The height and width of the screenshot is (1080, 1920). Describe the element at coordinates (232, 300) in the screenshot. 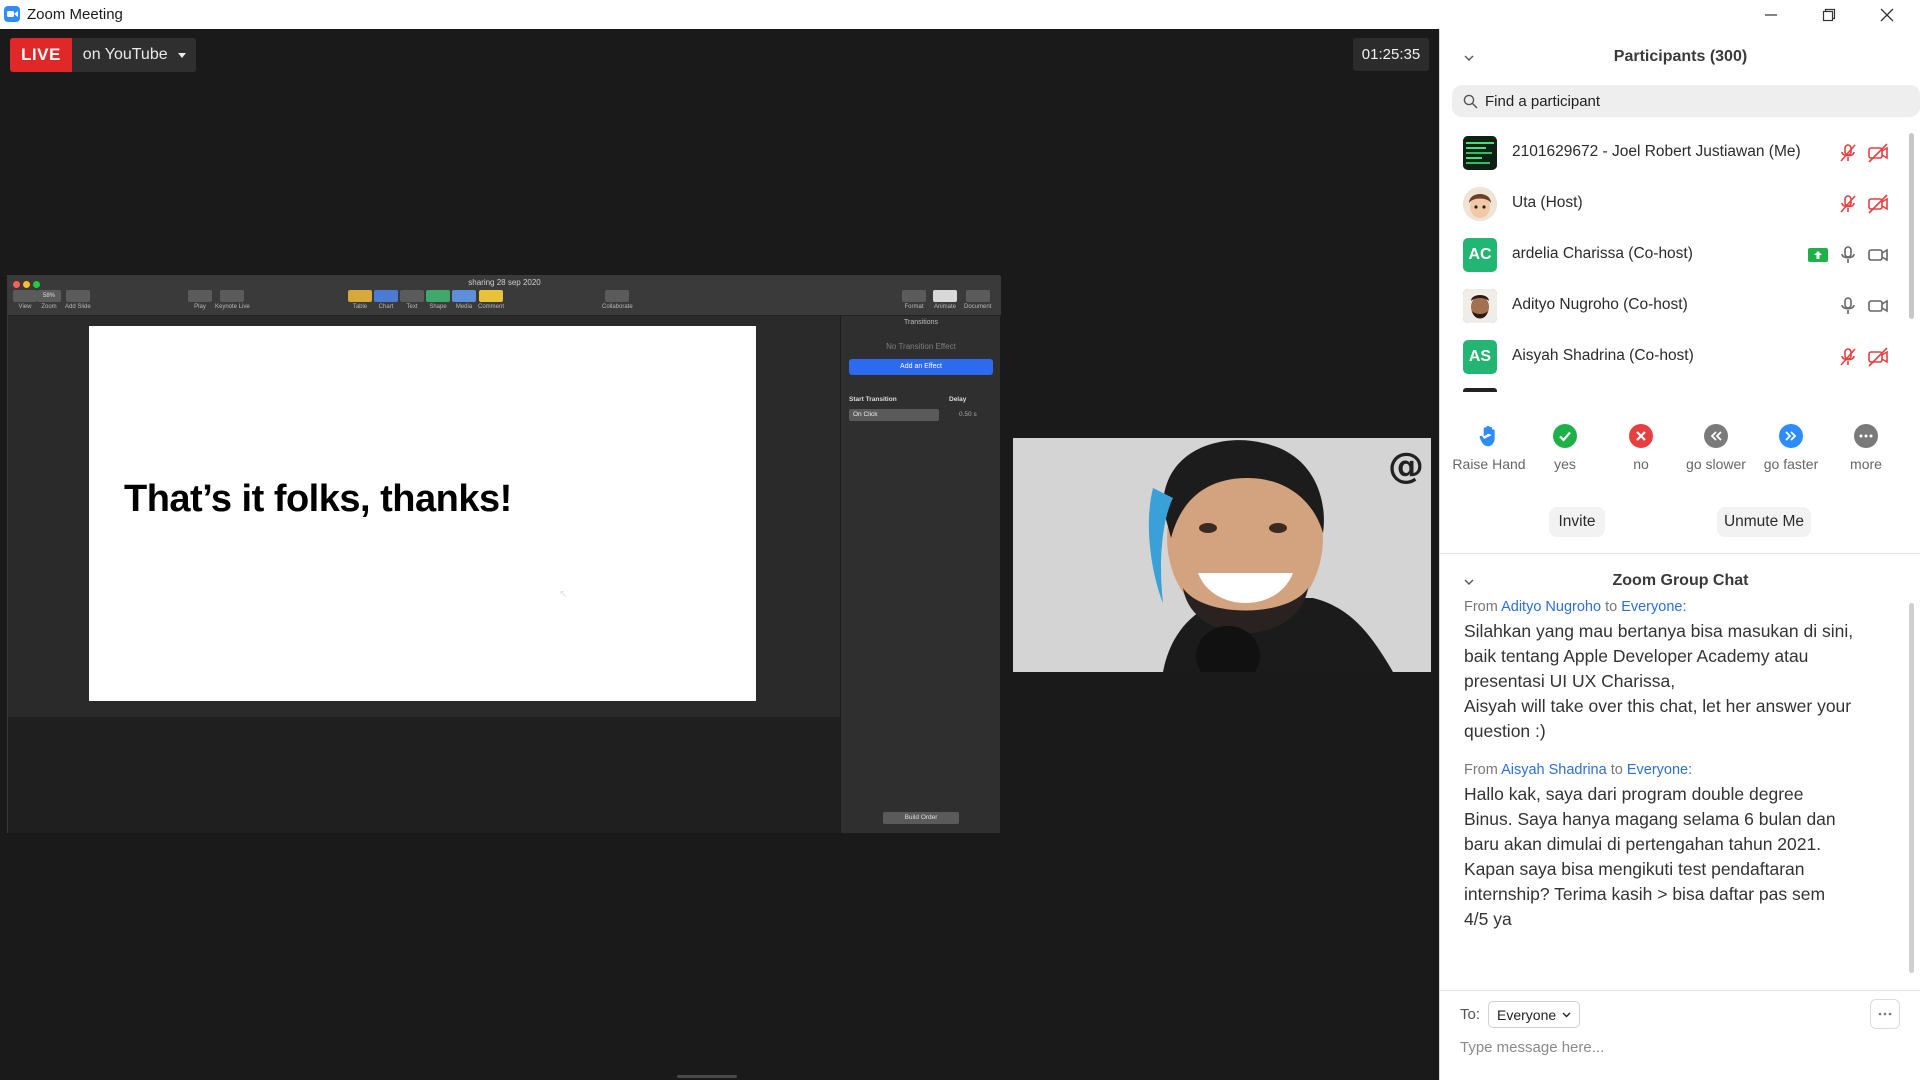

I see `kn-tool-keynote-live: Keynote Live` at that location.